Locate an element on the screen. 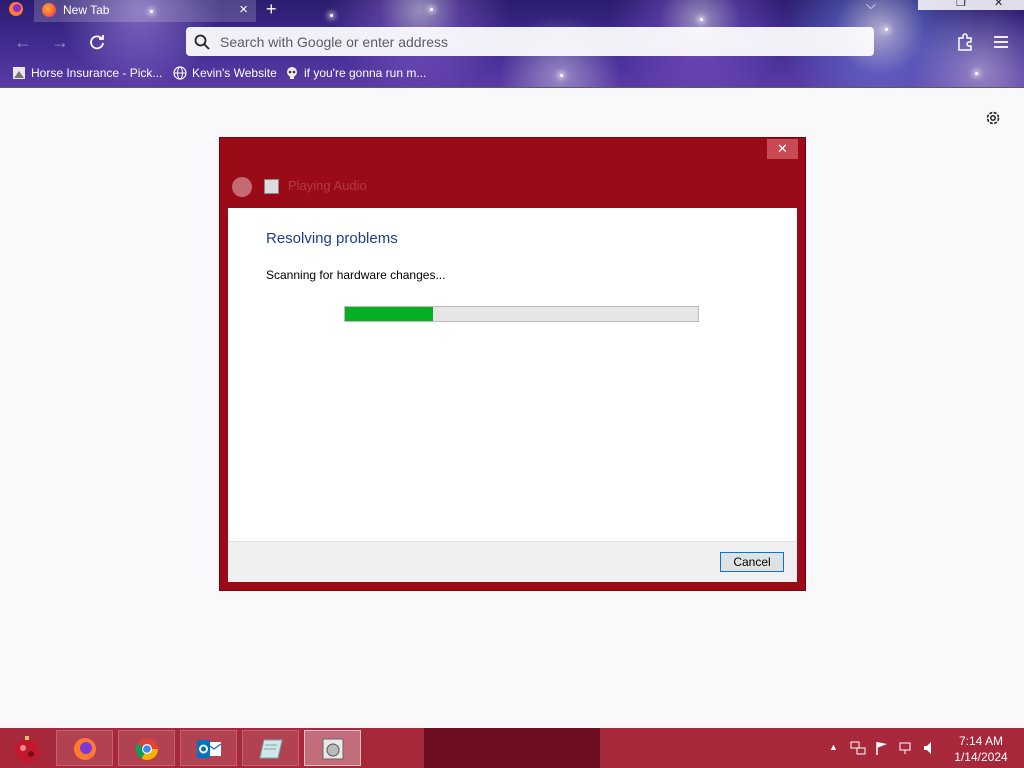  taskbar-outlook is located at coordinates (208, 748).